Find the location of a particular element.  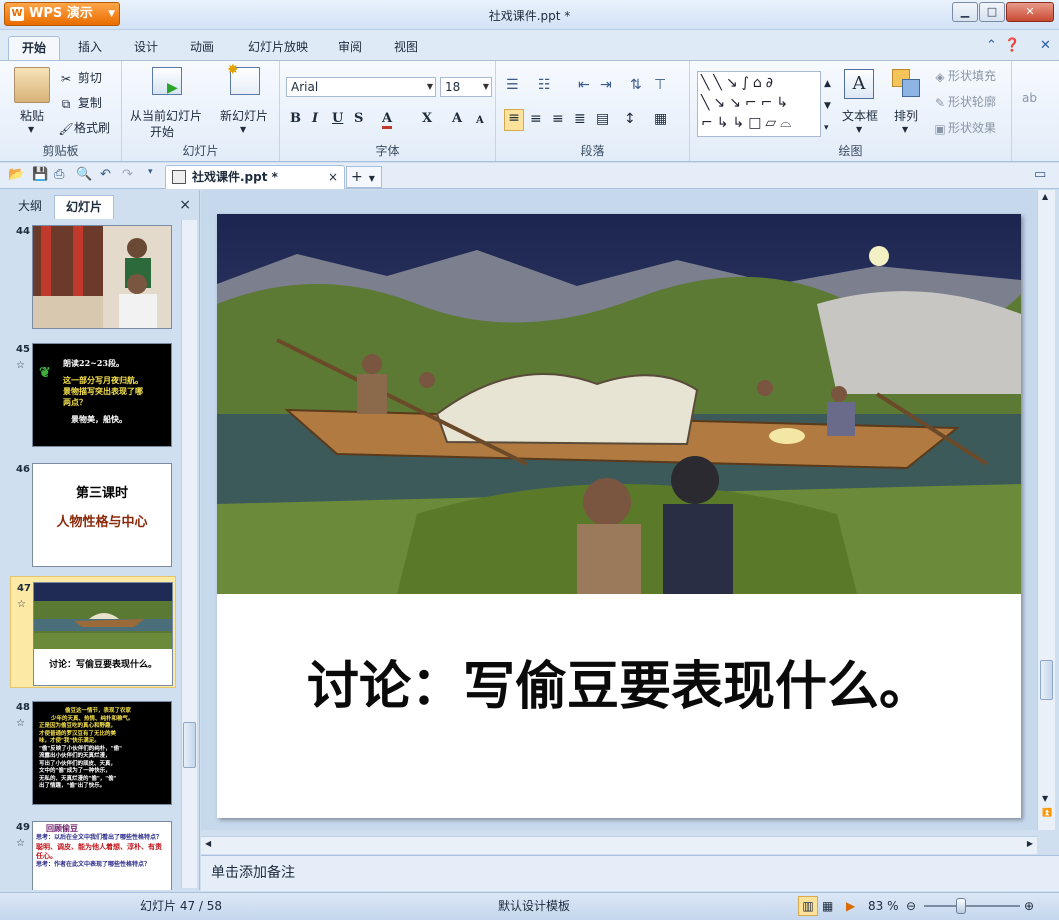

increase-indent-icon: ⇥ is located at coordinates (606, 85).